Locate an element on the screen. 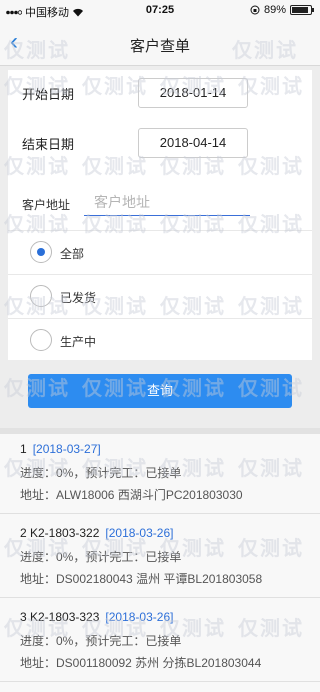 Image resolution: width=320 pixels, height=692 pixels. filter-option-all: 全部 is located at coordinates (160, 252).